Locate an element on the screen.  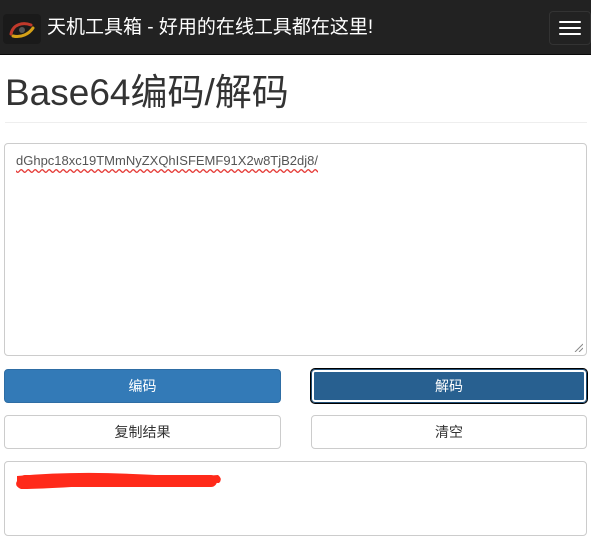
top-navbar: 天机工具箱 - 好用的在线工具都在这里! is located at coordinates (295, 27).